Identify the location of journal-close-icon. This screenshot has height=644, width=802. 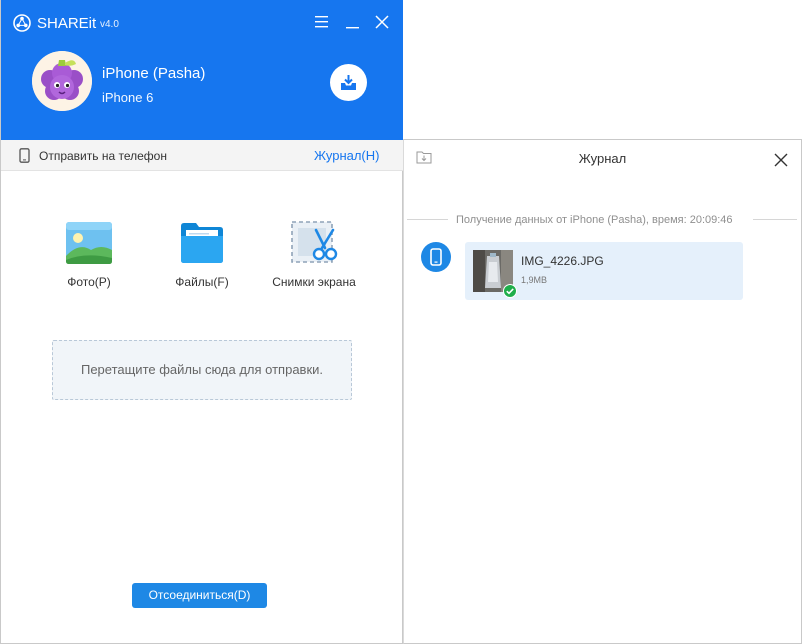
(781, 160).